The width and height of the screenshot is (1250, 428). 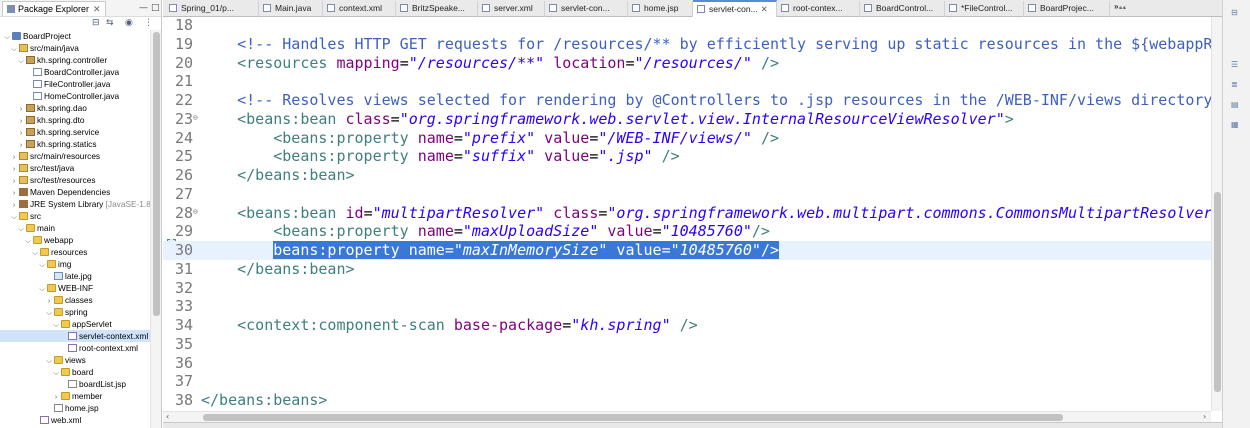 What do you see at coordinates (156, 174) in the screenshot?
I see `explorer-scrollbar-thumb` at bounding box center [156, 174].